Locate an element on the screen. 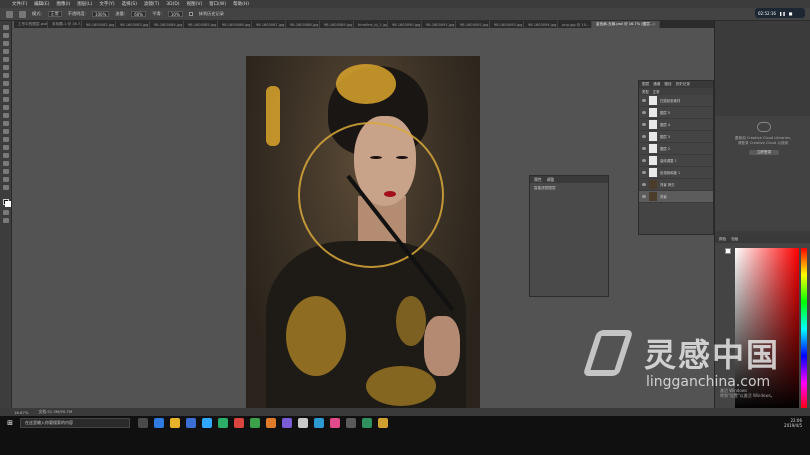 The image size is (810, 455). tab-history: 历史记录 is located at coordinates (683, 84).